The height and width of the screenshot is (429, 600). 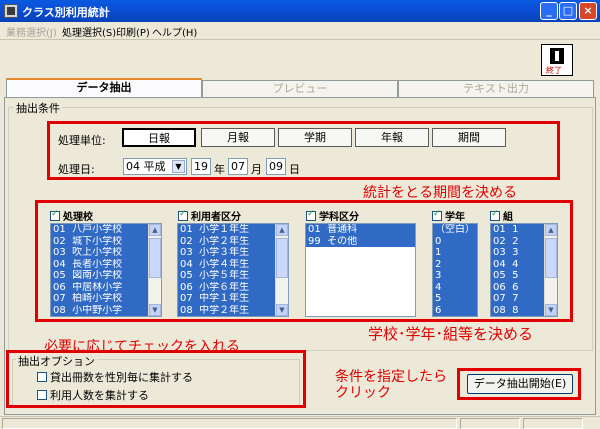 I want to click on unit-button-term: 学期, so click(x=315, y=137).